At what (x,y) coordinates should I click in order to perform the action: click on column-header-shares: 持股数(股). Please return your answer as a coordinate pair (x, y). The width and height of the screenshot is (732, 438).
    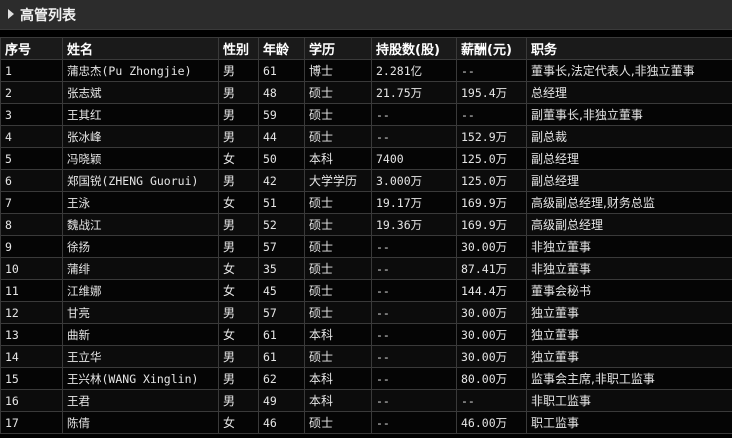
    Looking at the image, I should click on (414, 48).